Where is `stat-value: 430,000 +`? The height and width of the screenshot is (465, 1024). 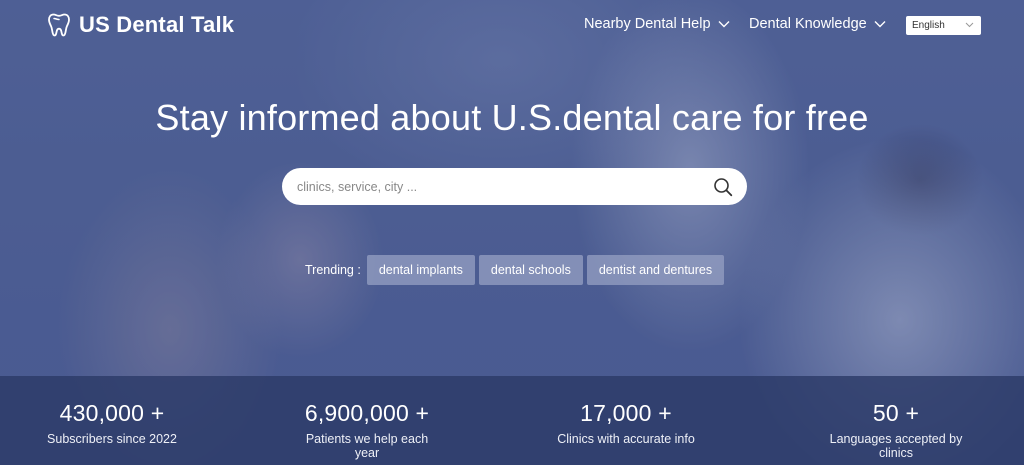 stat-value: 430,000 + is located at coordinates (112, 413).